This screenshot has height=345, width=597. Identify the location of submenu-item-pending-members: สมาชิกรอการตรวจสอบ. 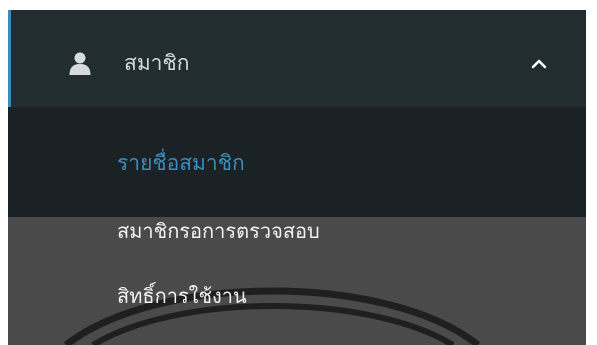
(218, 231).